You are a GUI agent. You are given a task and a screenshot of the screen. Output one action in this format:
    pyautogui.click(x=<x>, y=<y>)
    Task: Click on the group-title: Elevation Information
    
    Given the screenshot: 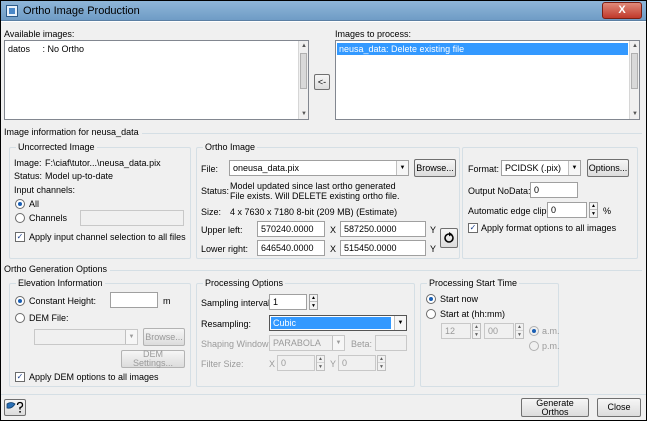 What is the action you would take?
    pyautogui.click(x=60, y=283)
    